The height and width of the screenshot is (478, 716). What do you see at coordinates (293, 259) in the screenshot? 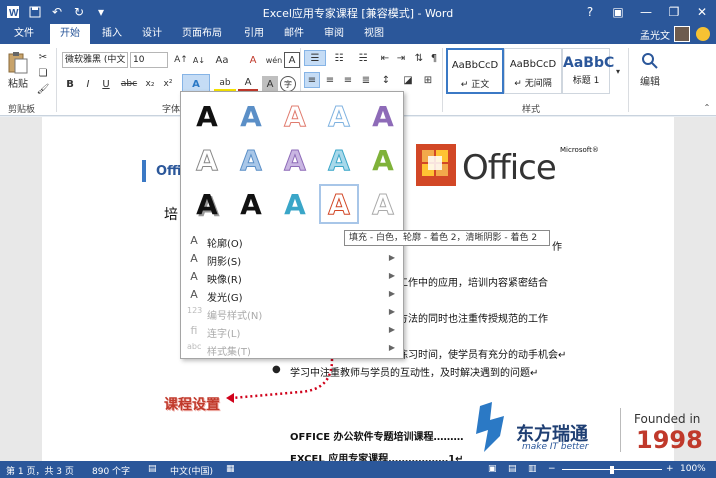
I see `menu-item-shadow: A 阴影(S) ▶` at bounding box center [293, 259].